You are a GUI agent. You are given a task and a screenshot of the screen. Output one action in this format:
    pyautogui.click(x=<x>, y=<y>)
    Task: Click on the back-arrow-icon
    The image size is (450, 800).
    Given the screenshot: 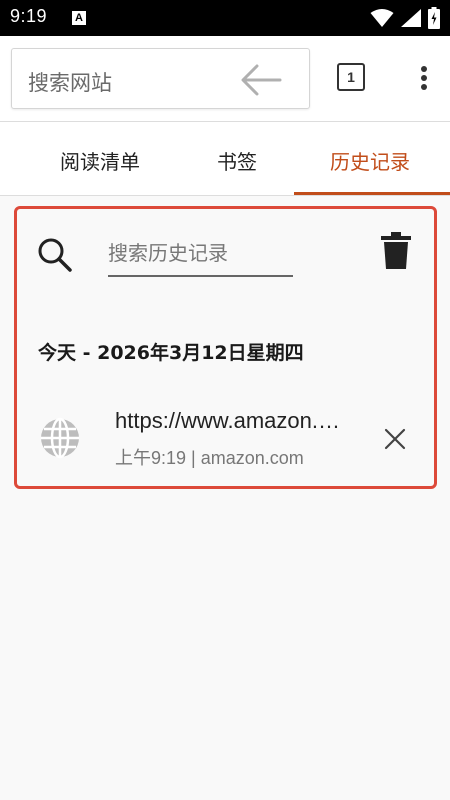 What is the action you would take?
    pyautogui.click(x=261, y=80)
    